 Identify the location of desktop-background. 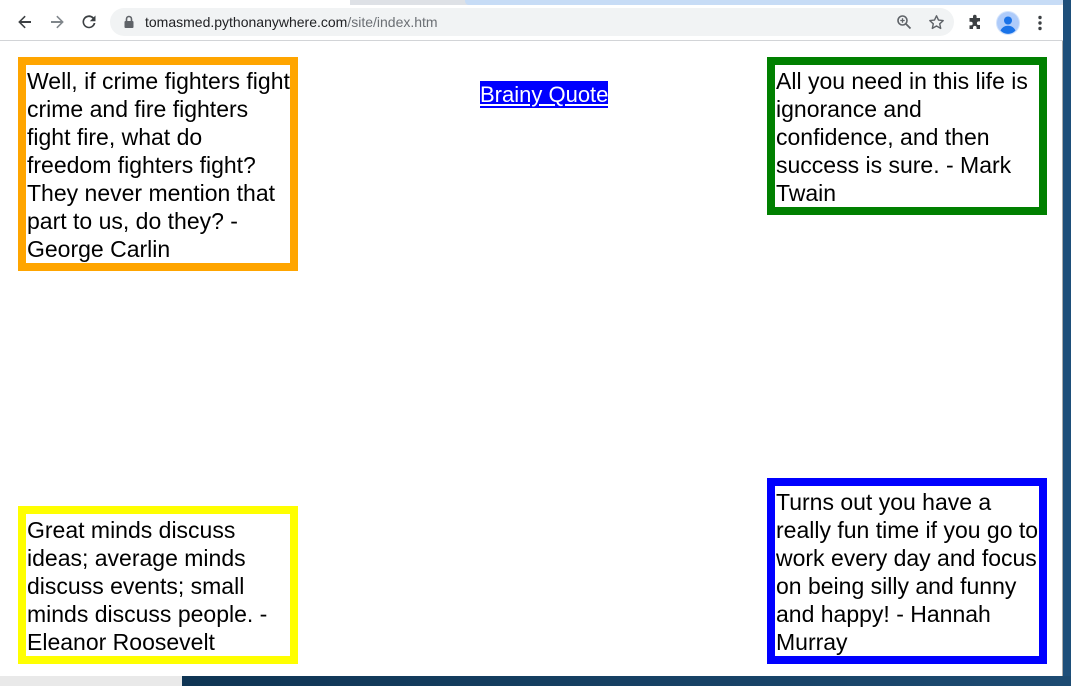
(535, 681).